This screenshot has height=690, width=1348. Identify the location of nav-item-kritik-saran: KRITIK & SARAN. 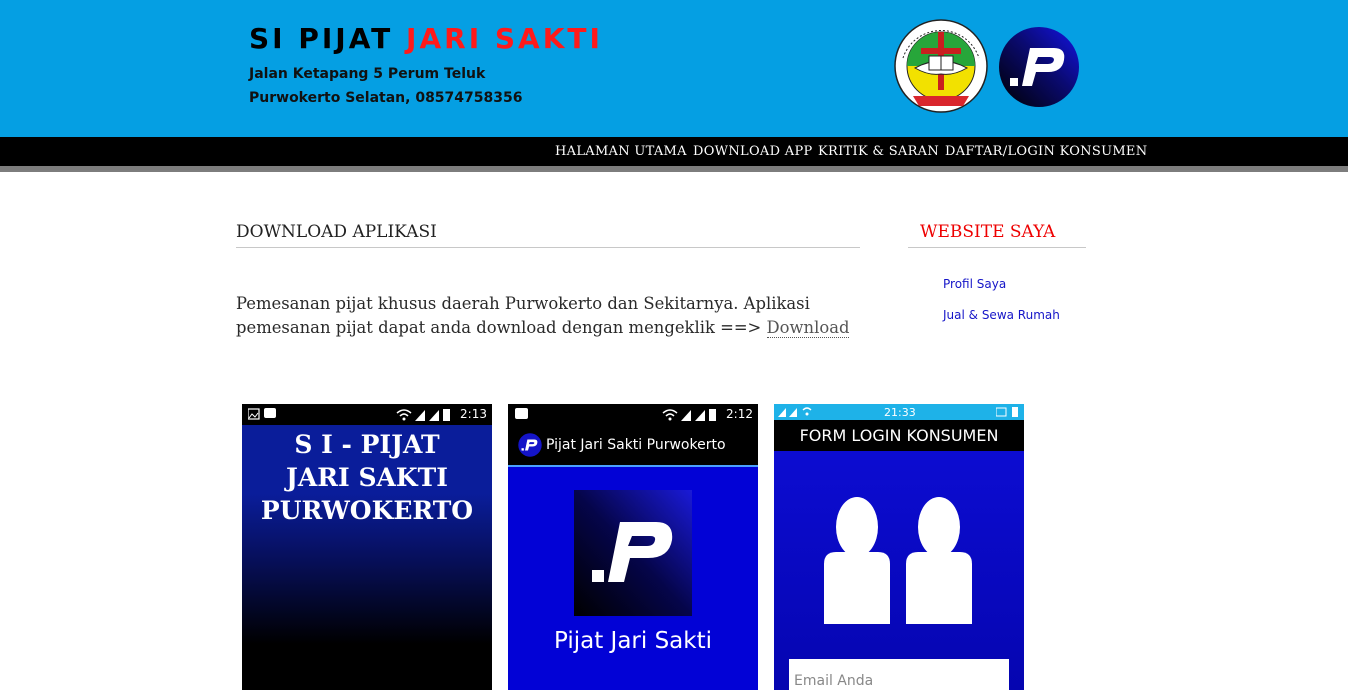
(878, 151).